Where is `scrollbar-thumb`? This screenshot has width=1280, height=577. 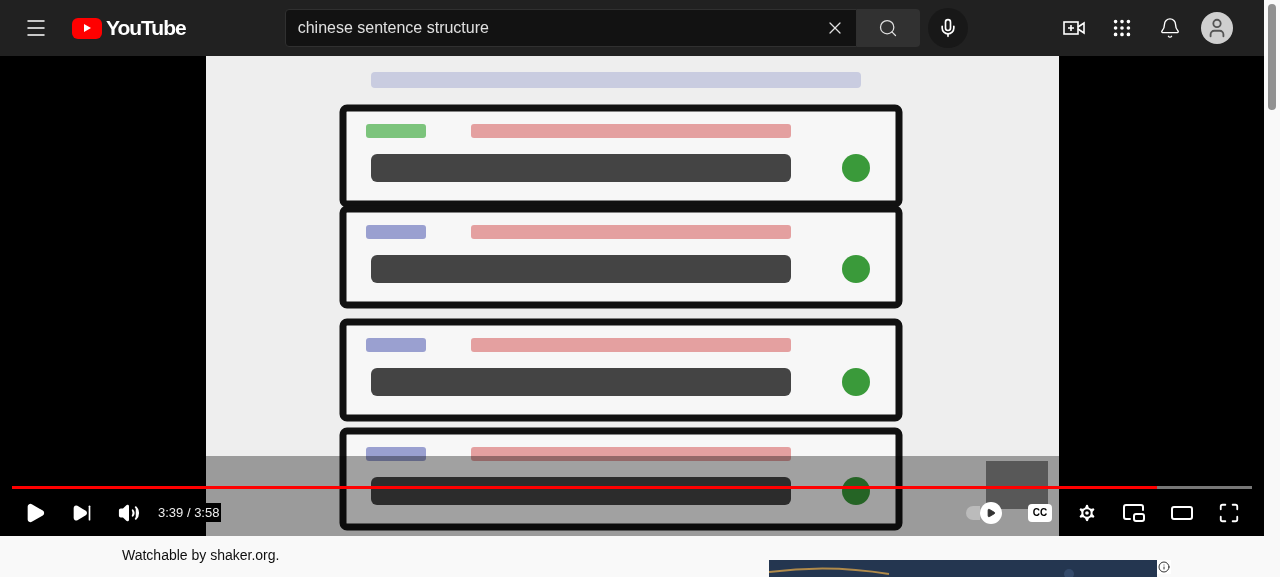 scrollbar-thumb is located at coordinates (1272, 57).